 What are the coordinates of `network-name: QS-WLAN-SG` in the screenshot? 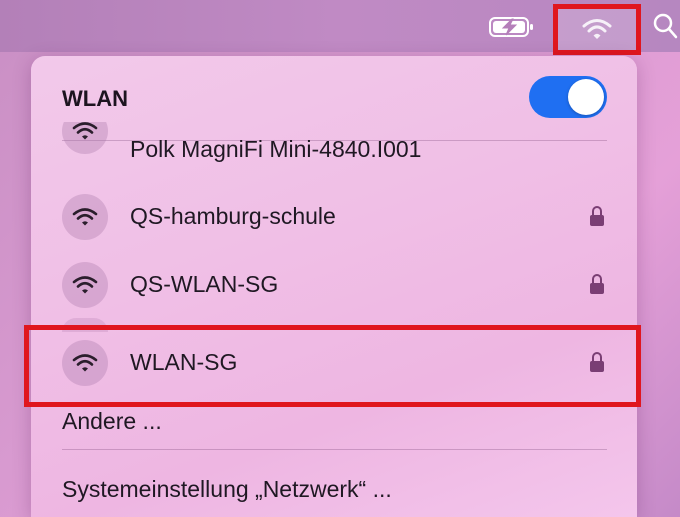 It's located at (204, 284).